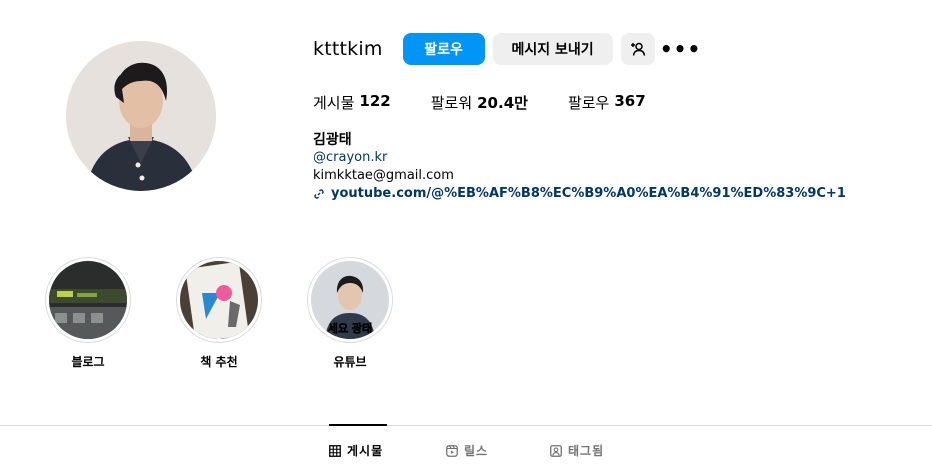 This screenshot has width=932, height=473. Describe the element at coordinates (332, 140) in the screenshot. I see `full-name: 김광태` at that location.